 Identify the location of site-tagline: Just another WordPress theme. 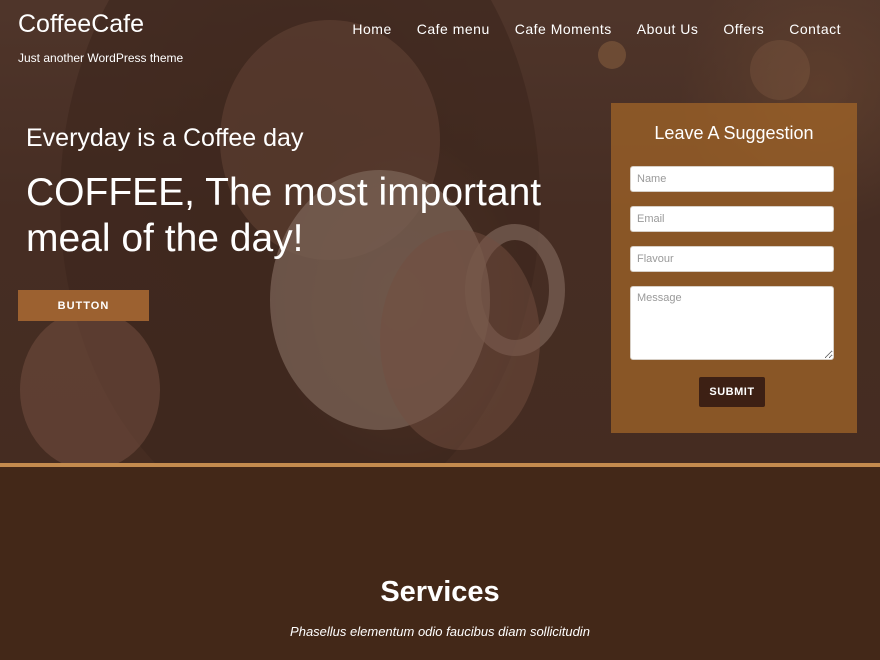
(101, 58).